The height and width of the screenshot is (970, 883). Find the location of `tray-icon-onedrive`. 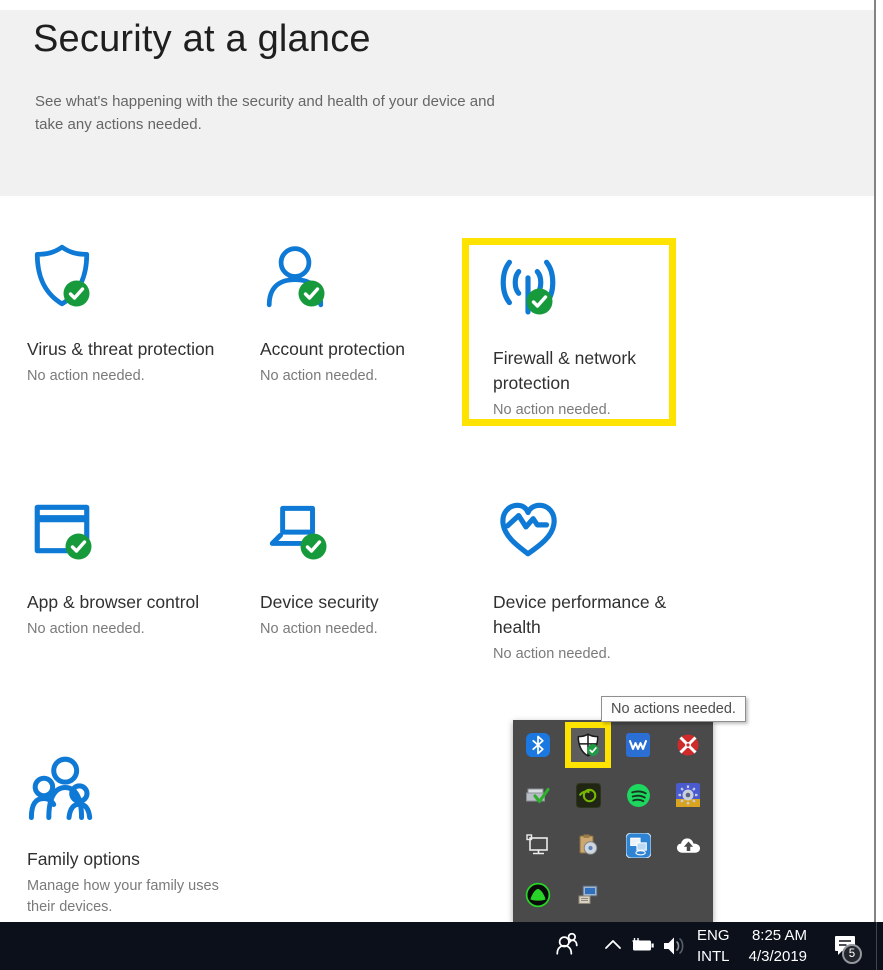

tray-icon-onedrive is located at coordinates (688, 845).